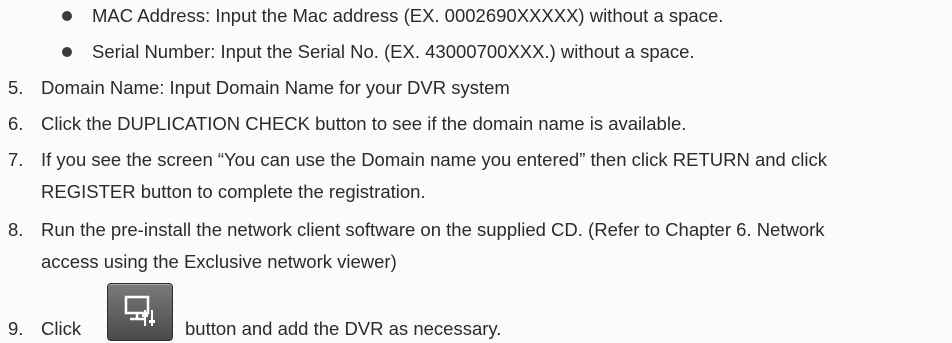 This screenshot has height=343, width=952. I want to click on step-number: 9., so click(16, 328).